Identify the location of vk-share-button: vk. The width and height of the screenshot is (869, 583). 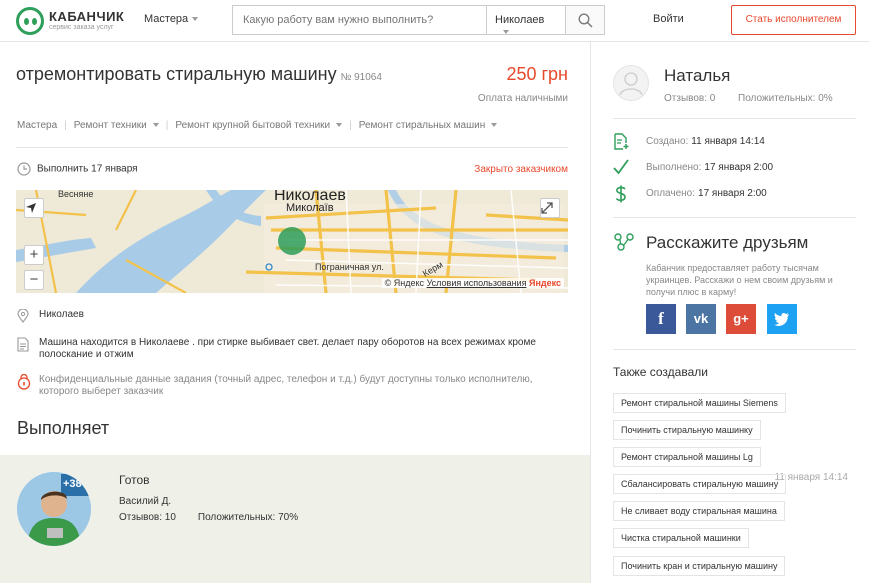
(701, 319).